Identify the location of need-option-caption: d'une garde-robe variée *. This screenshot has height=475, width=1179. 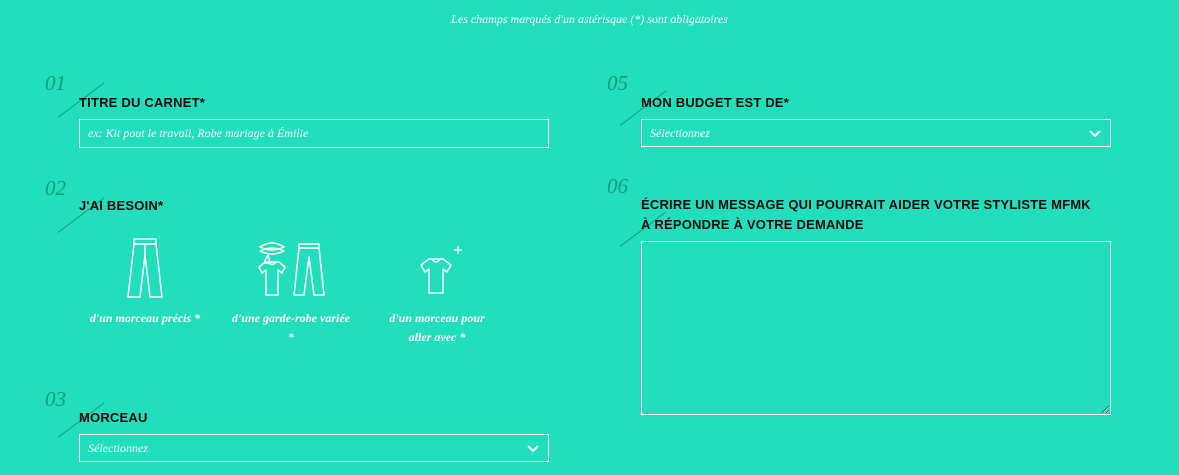
(291, 327).